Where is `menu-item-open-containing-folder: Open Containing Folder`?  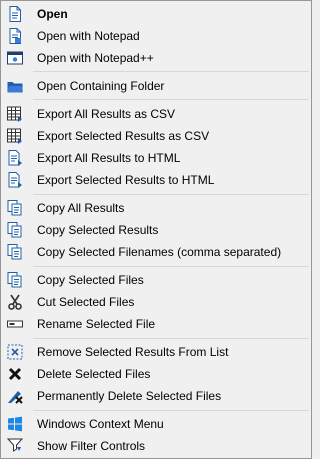 menu-item-open-containing-folder: Open Containing Folder is located at coordinates (156, 86).